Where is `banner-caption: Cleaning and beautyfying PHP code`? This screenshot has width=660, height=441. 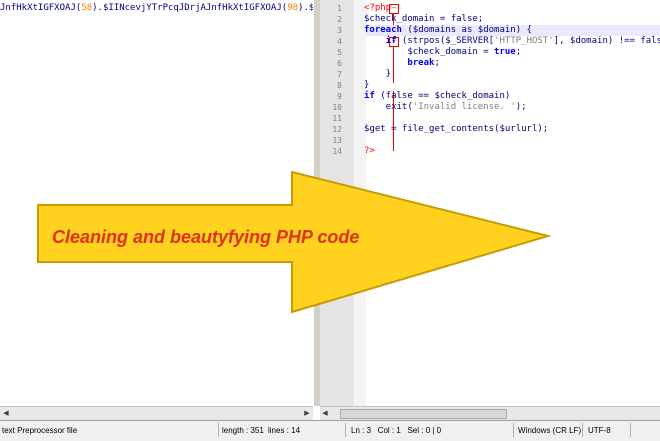 banner-caption: Cleaning and beautyfying PHP code is located at coordinates (206, 237).